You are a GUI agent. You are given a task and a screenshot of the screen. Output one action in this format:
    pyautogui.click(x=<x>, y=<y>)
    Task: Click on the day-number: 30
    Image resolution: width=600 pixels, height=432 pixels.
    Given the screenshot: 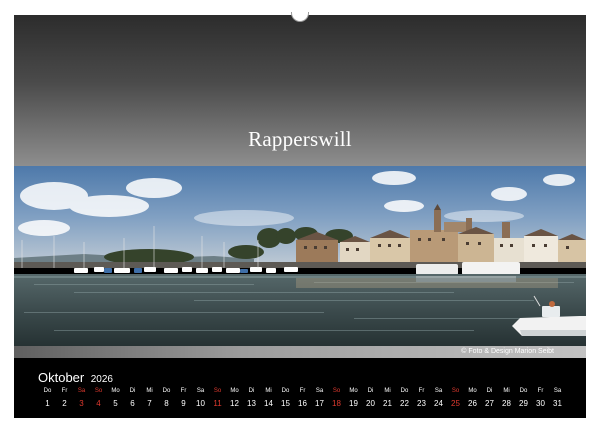 What is the action you would take?
    pyautogui.click(x=540, y=403)
    